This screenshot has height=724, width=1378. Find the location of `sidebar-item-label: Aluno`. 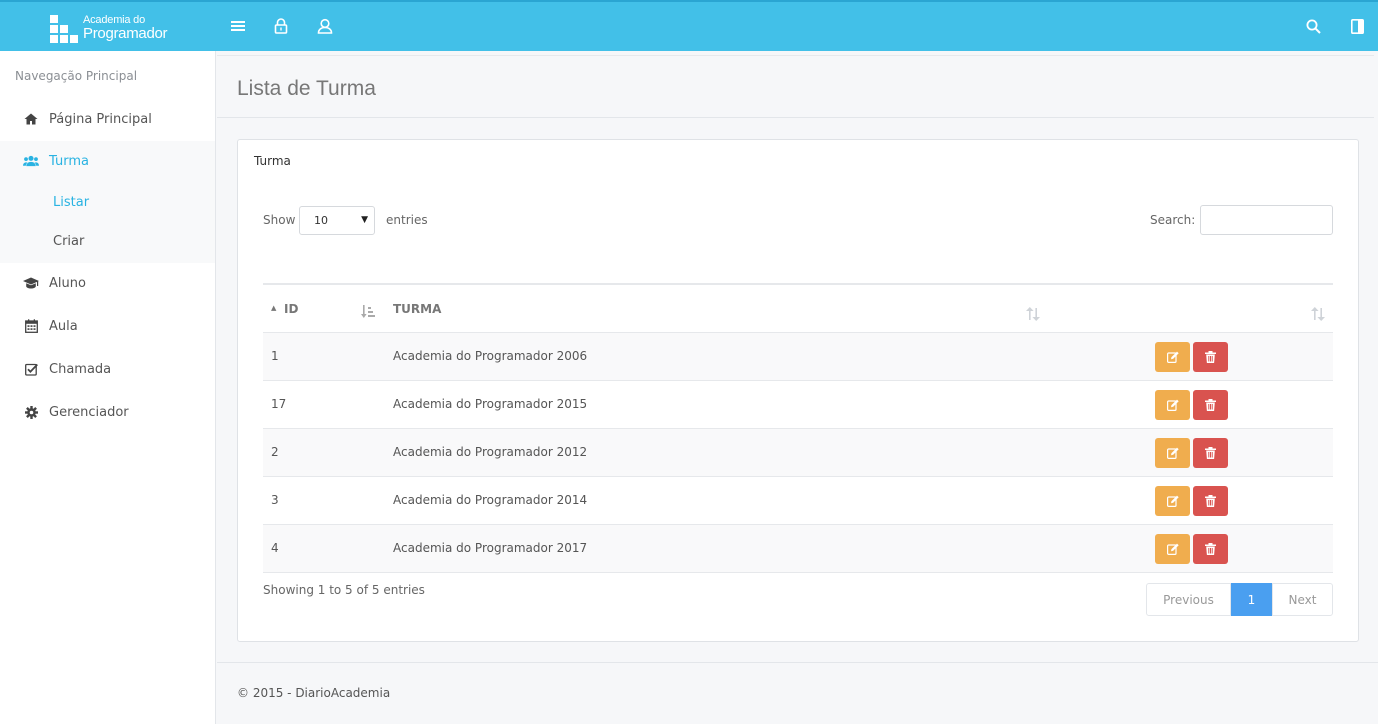

sidebar-item-label: Aluno is located at coordinates (67, 283).